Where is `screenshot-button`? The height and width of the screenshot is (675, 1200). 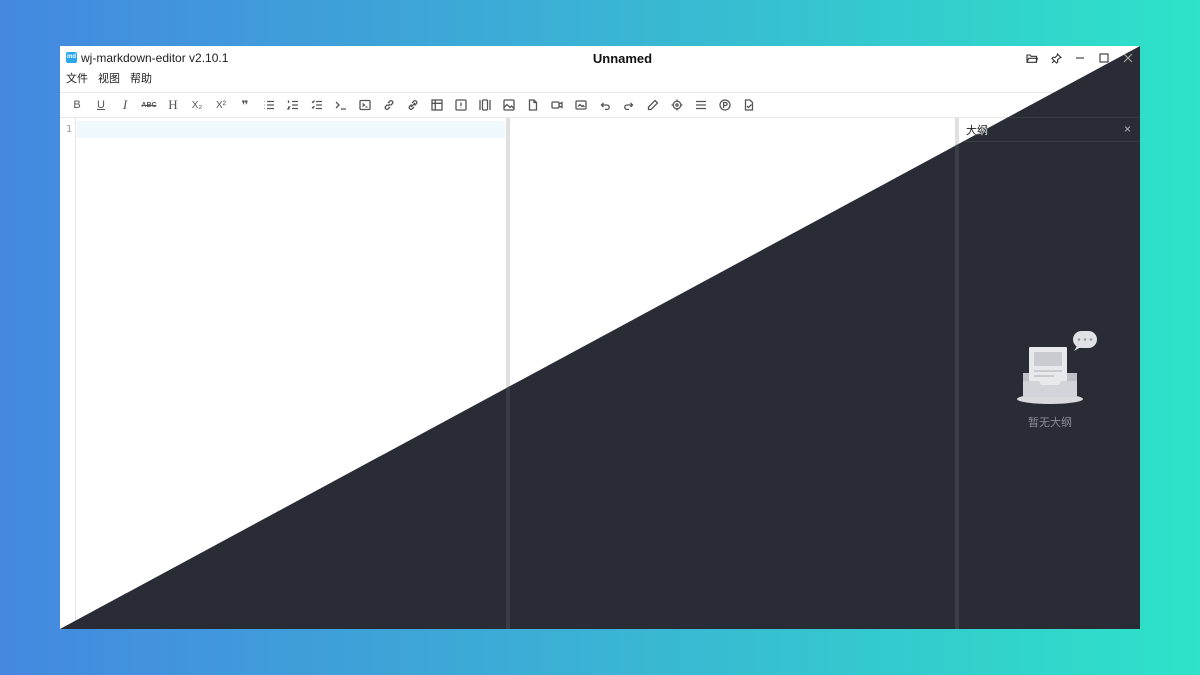 screenshot-button is located at coordinates (581, 105).